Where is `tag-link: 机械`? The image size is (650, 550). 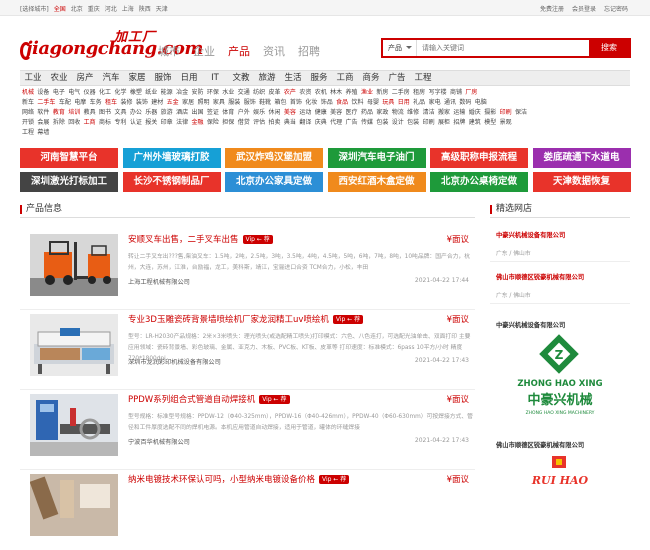
tag-link: 机械 is located at coordinates (28, 93).